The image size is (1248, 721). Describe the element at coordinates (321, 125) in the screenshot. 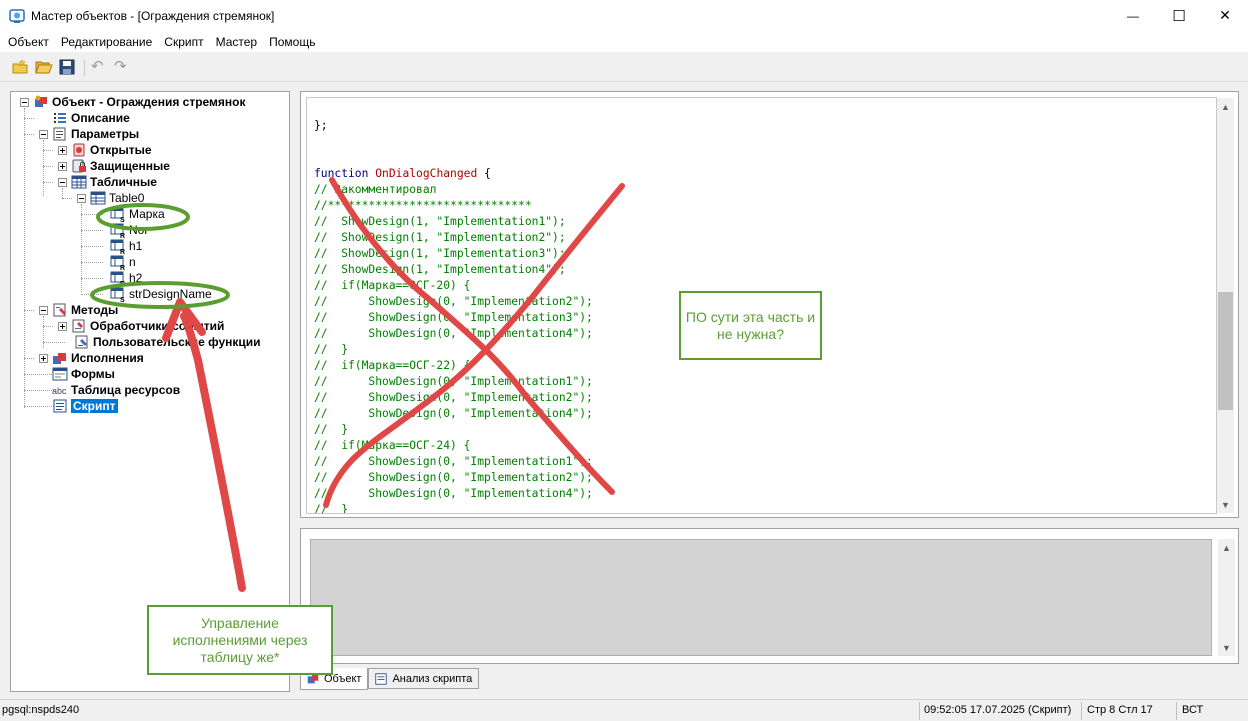

I see `code-line: };` at that location.